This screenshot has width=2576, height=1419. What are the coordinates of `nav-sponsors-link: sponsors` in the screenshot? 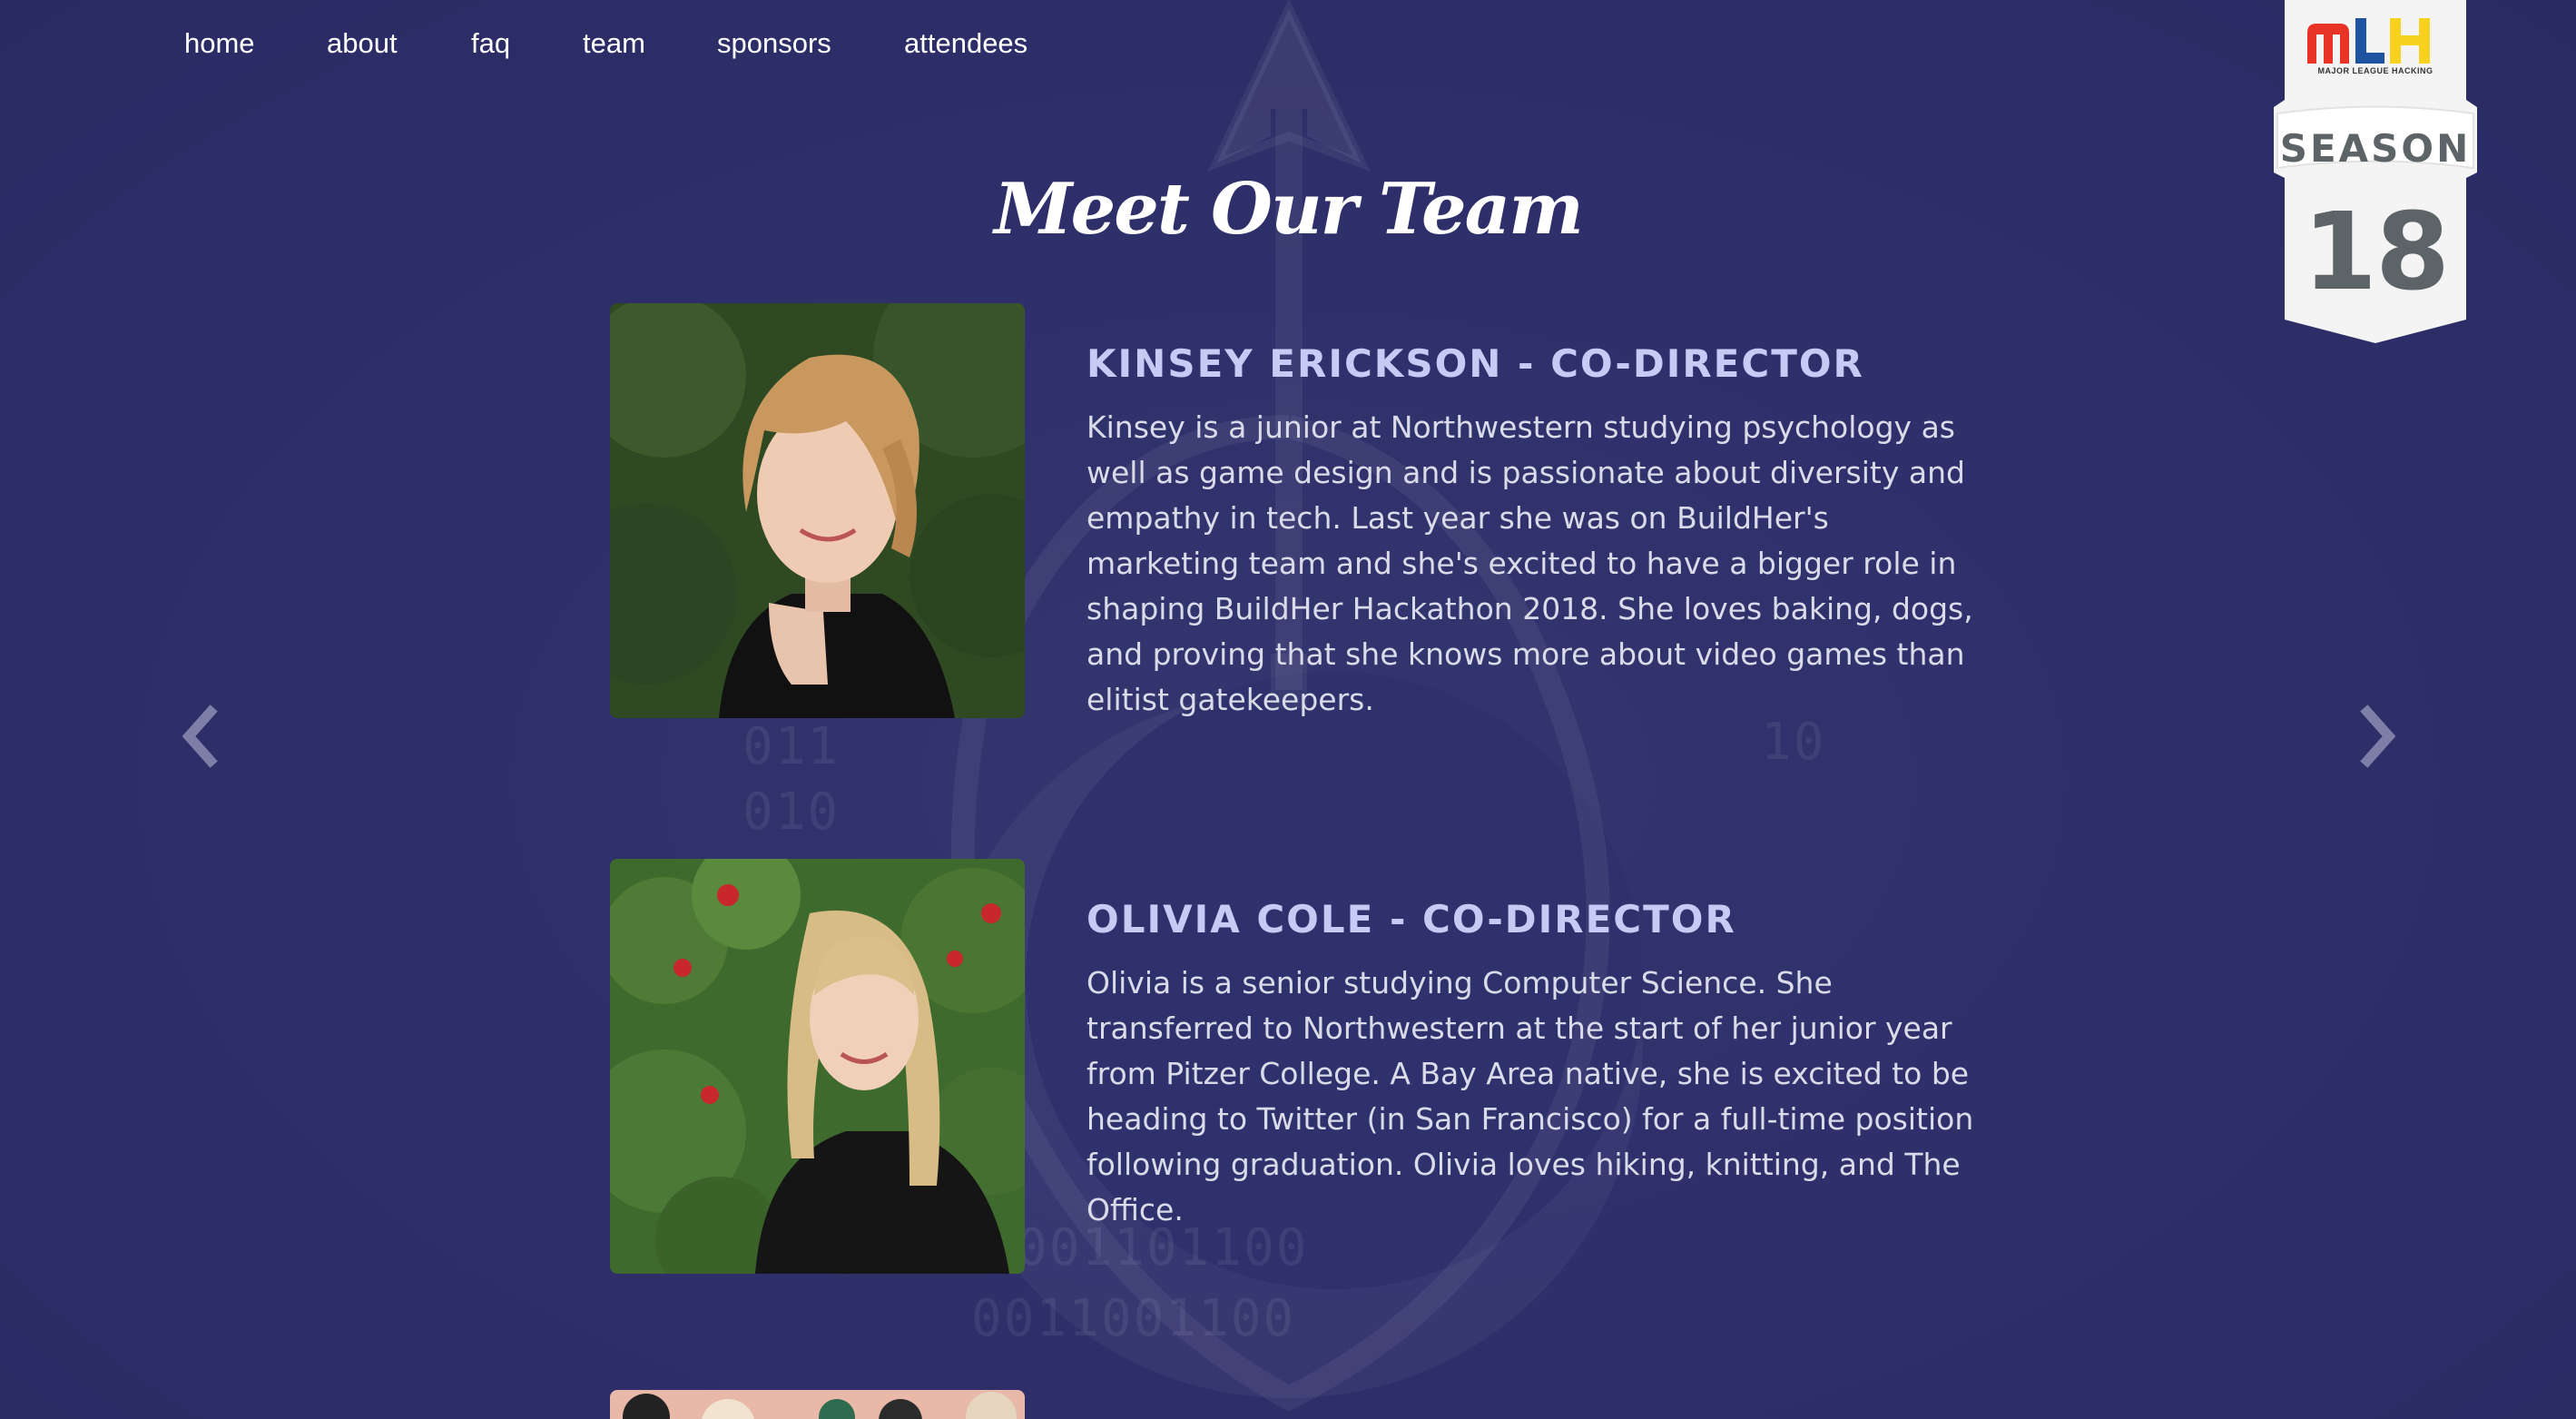 It's located at (774, 43).